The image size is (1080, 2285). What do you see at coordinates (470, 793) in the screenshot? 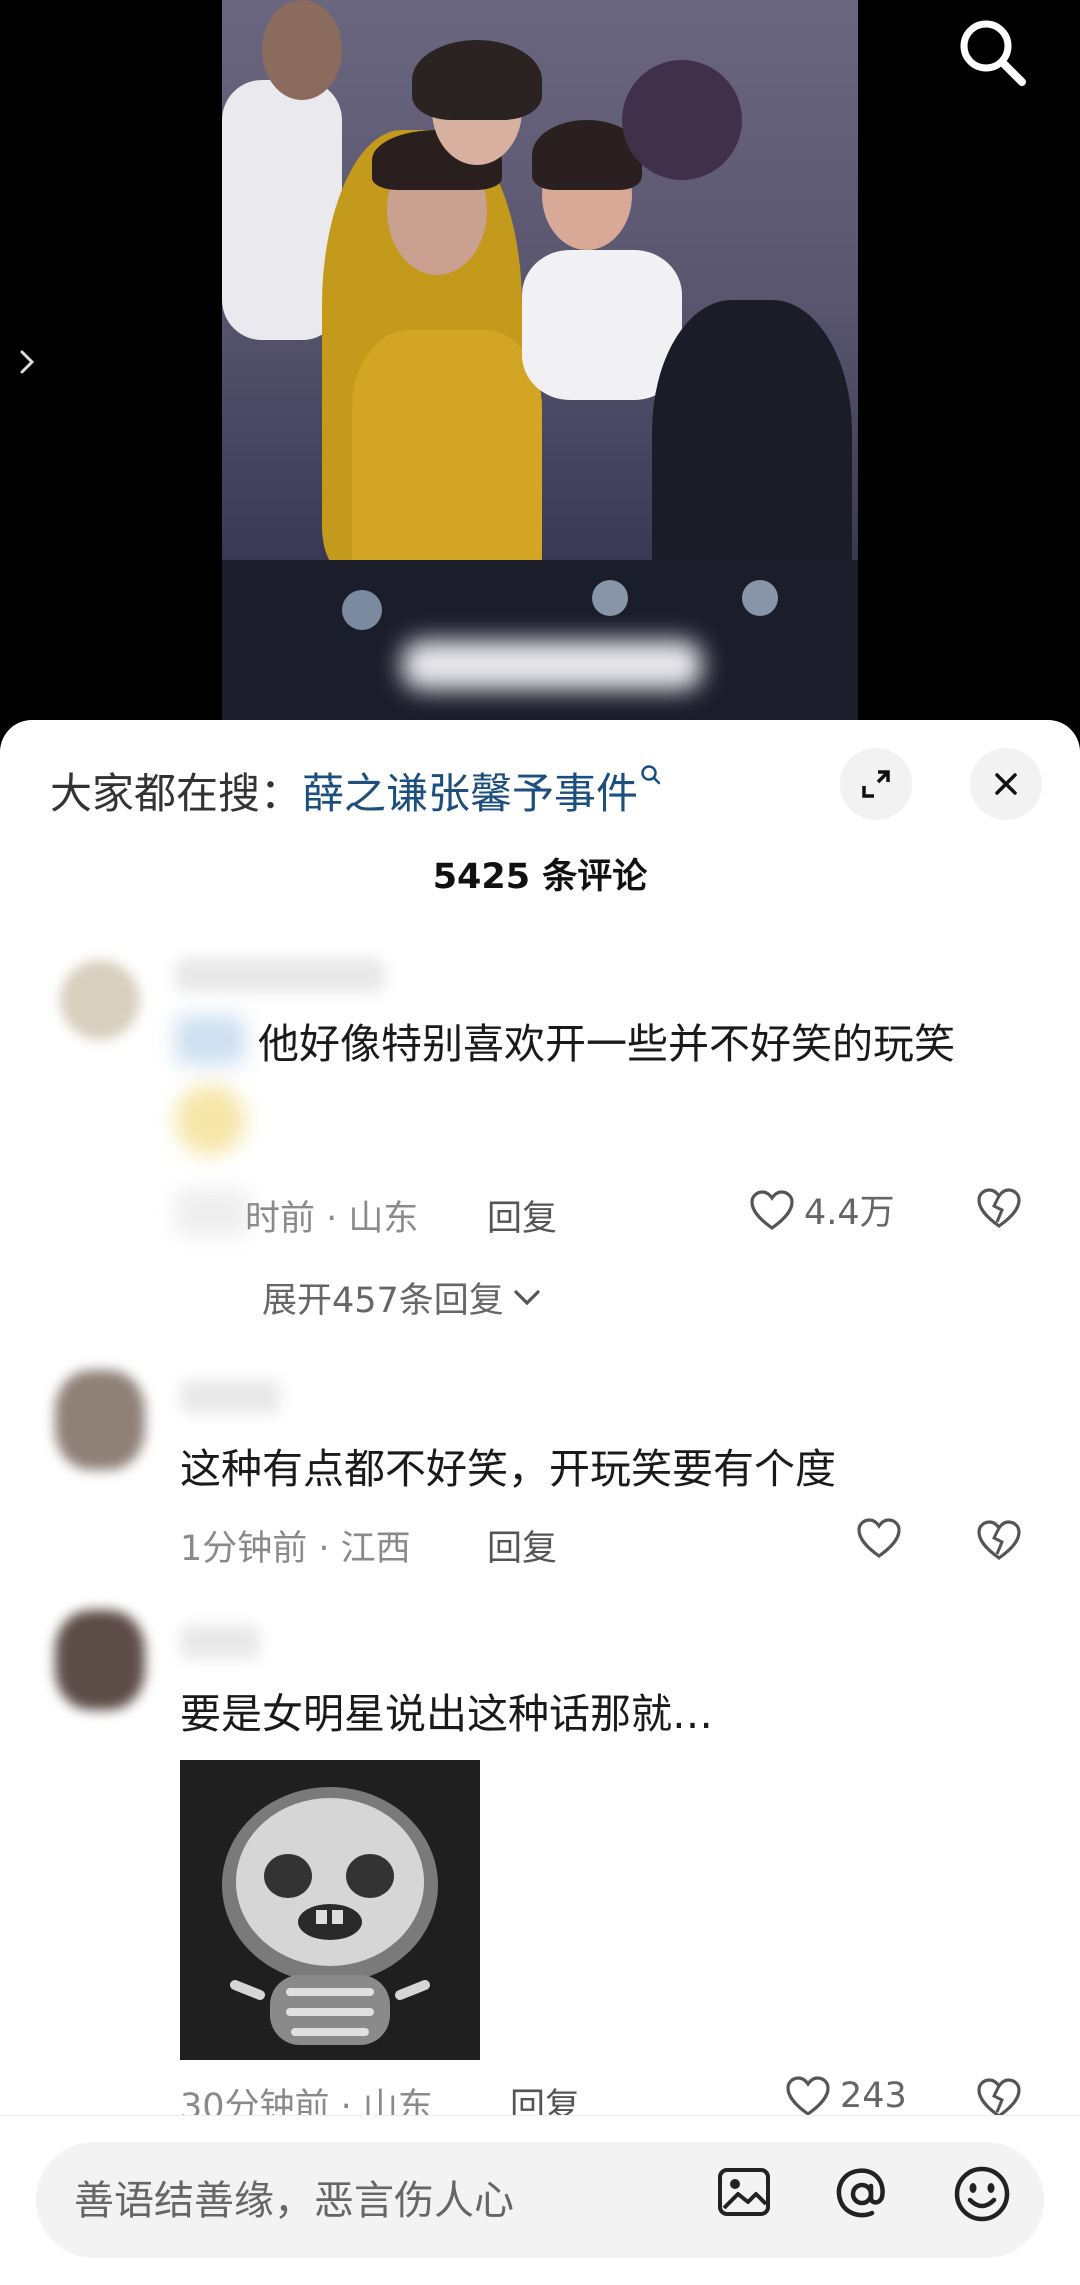
I see `hot-search-term: 薛之谦张馨予事件` at bounding box center [470, 793].